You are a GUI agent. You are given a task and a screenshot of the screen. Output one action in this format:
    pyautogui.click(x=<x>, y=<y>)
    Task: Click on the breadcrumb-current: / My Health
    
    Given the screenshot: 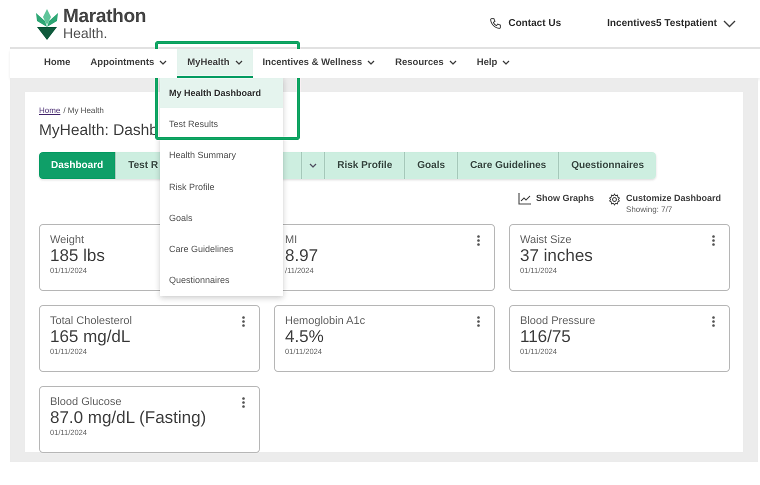 What is the action you would take?
    pyautogui.click(x=83, y=110)
    